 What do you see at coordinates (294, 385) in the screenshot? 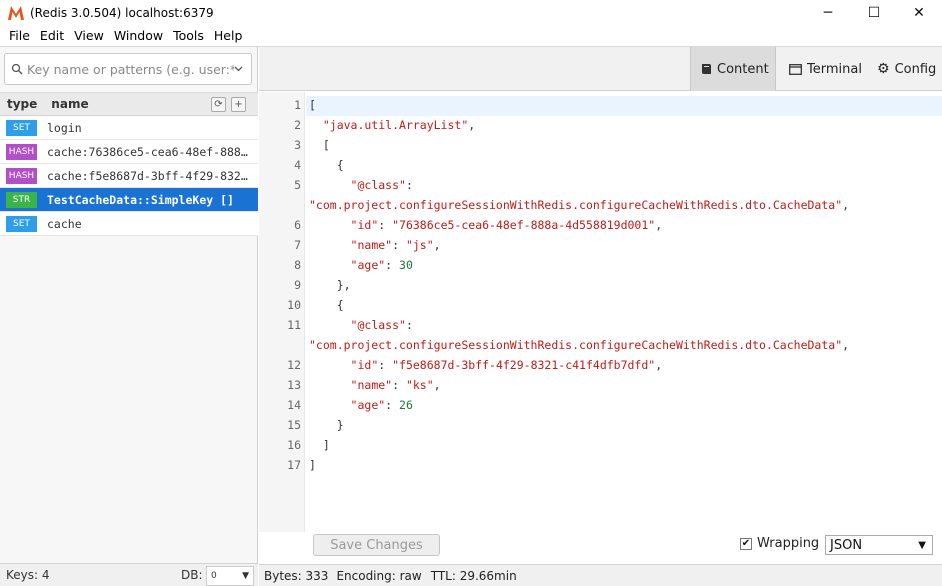
I see `line-number: 13` at bounding box center [294, 385].